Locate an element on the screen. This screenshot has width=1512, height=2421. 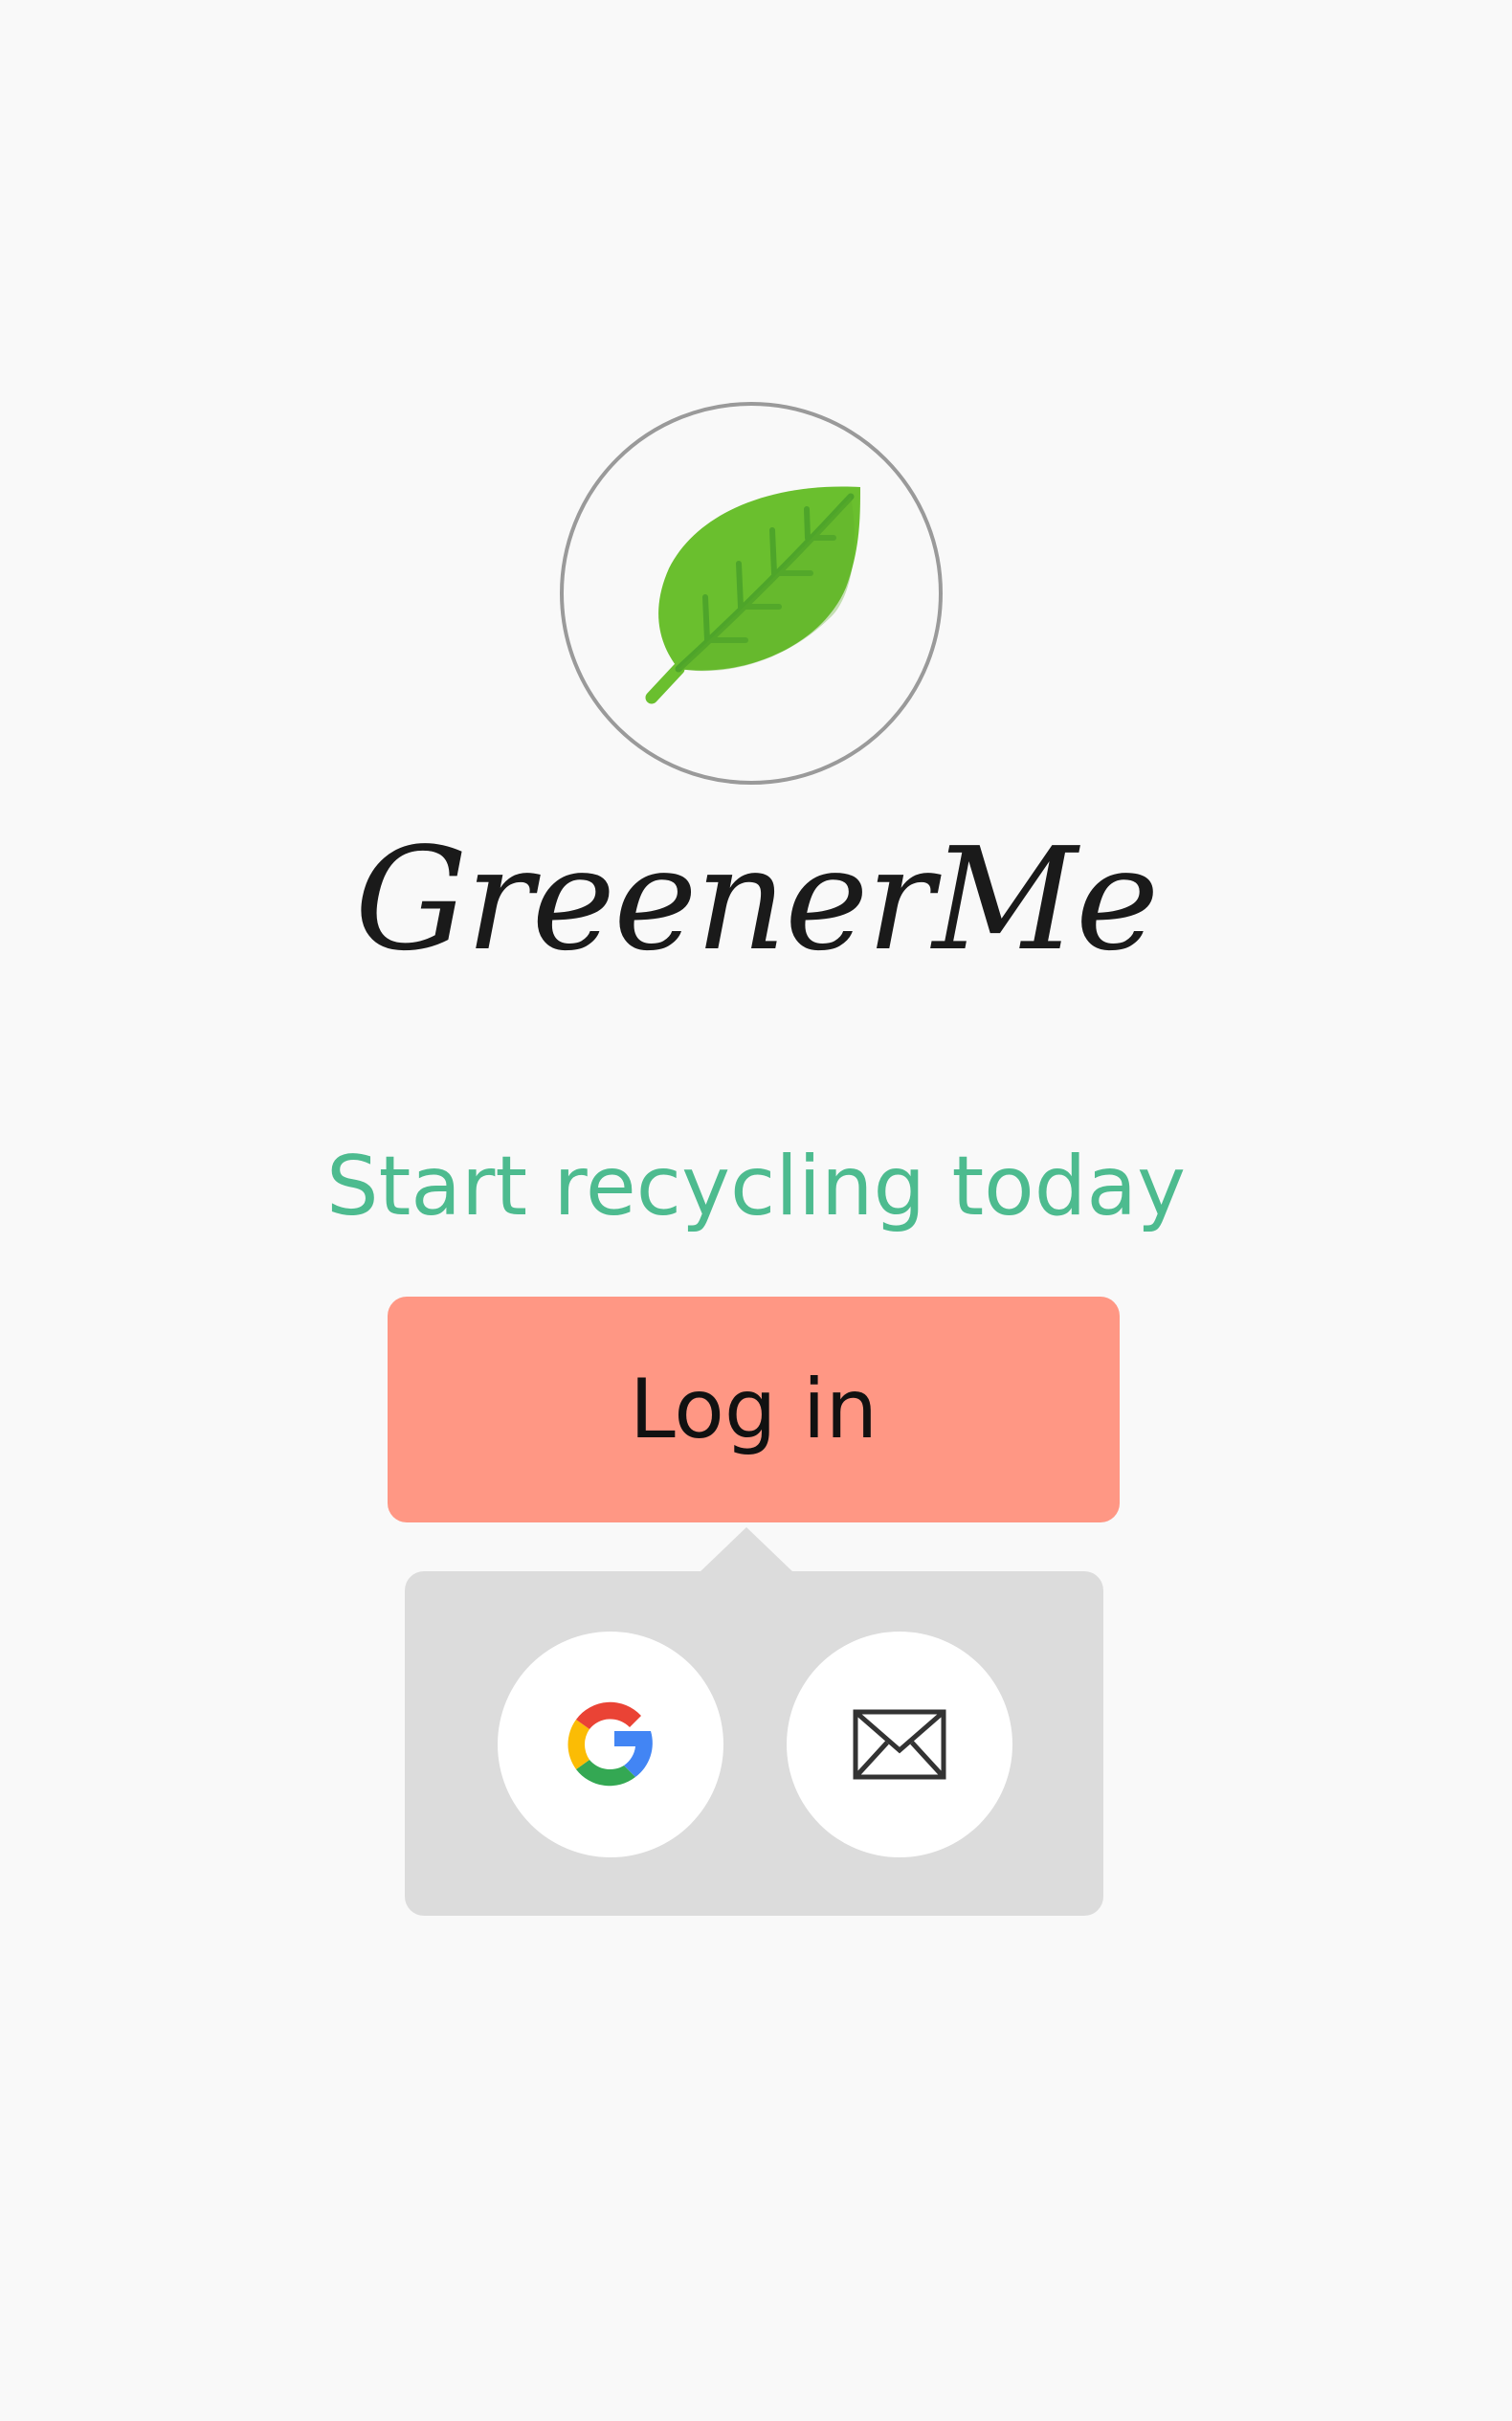
google-icon is located at coordinates (610, 1744).